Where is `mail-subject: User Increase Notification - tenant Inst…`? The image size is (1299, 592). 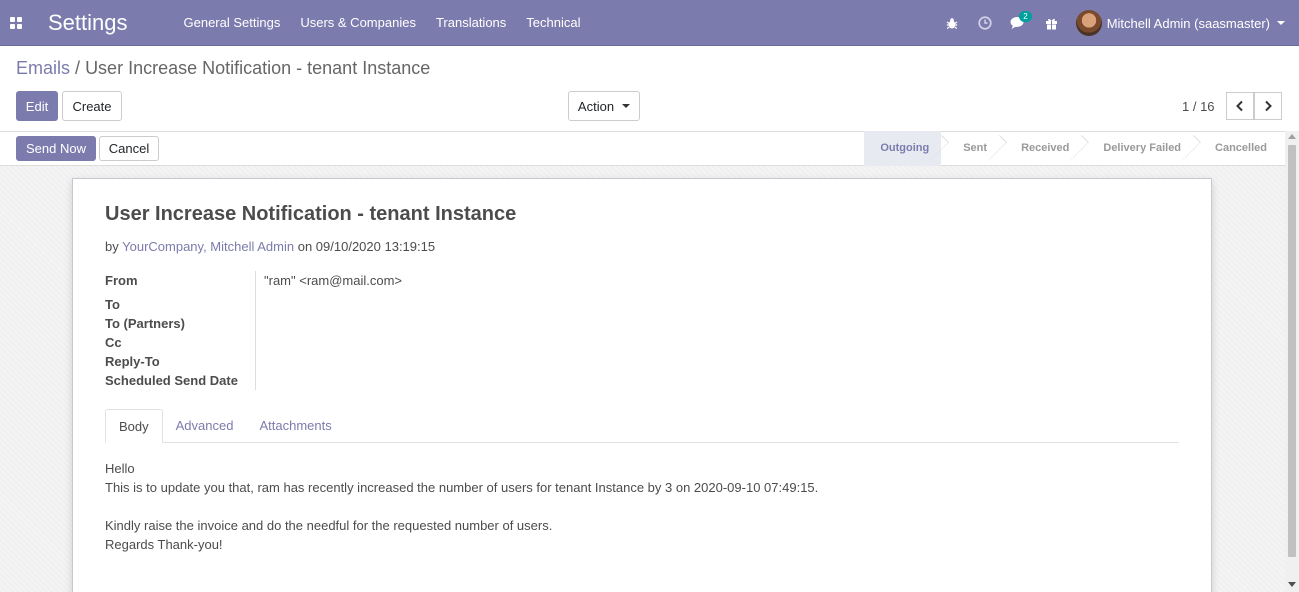
mail-subject: User Increase Notification - tenant Inst… is located at coordinates (311, 214).